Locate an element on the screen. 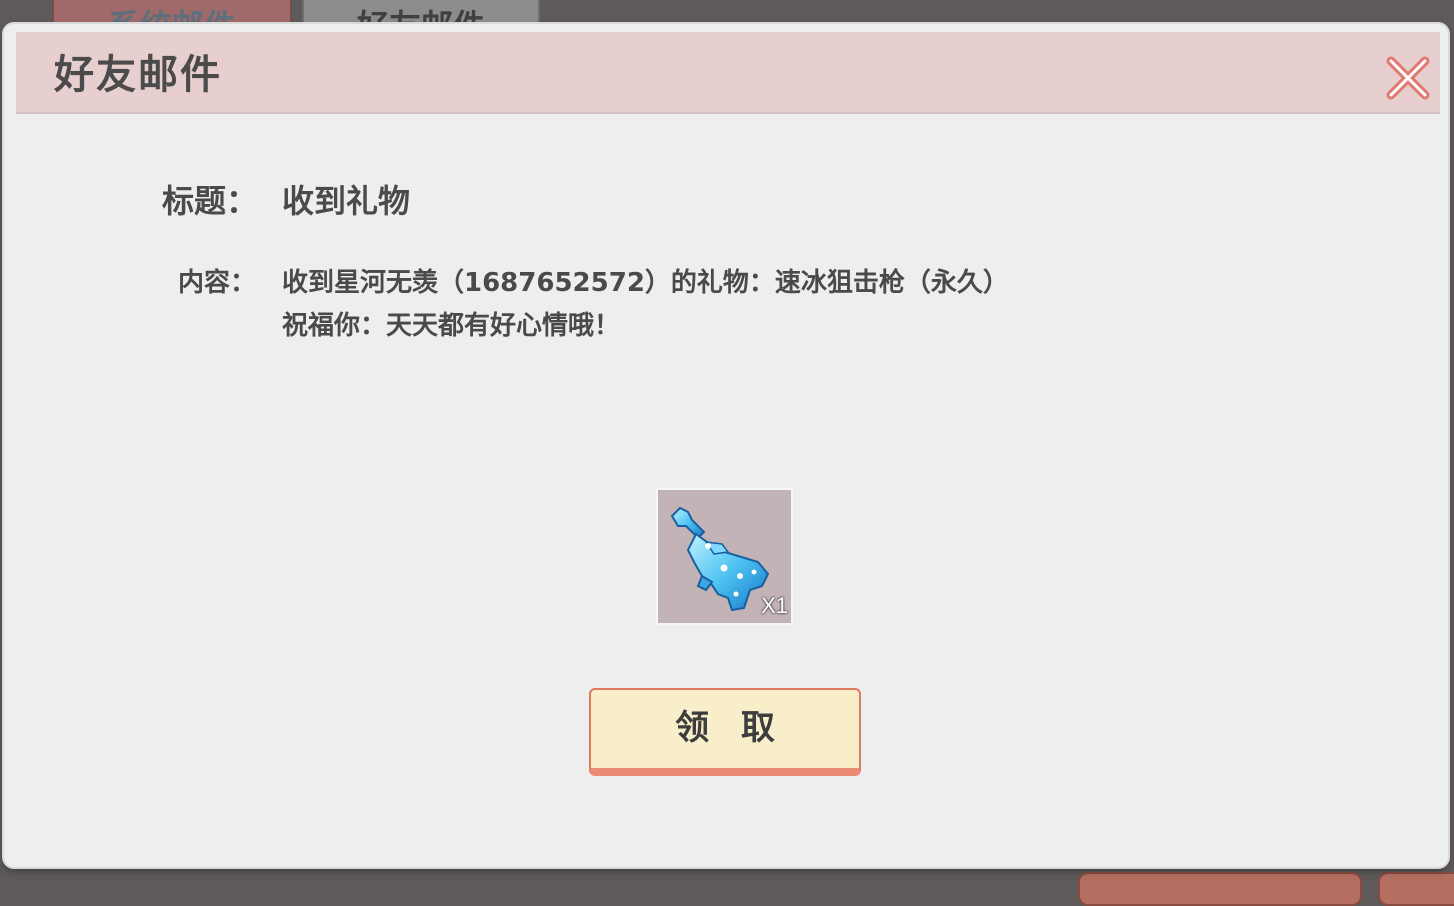 Image resolution: width=1454 pixels, height=906 pixels. mail-content-line: 祝福你：天天都有好心情哦！ is located at coordinates (451, 326).